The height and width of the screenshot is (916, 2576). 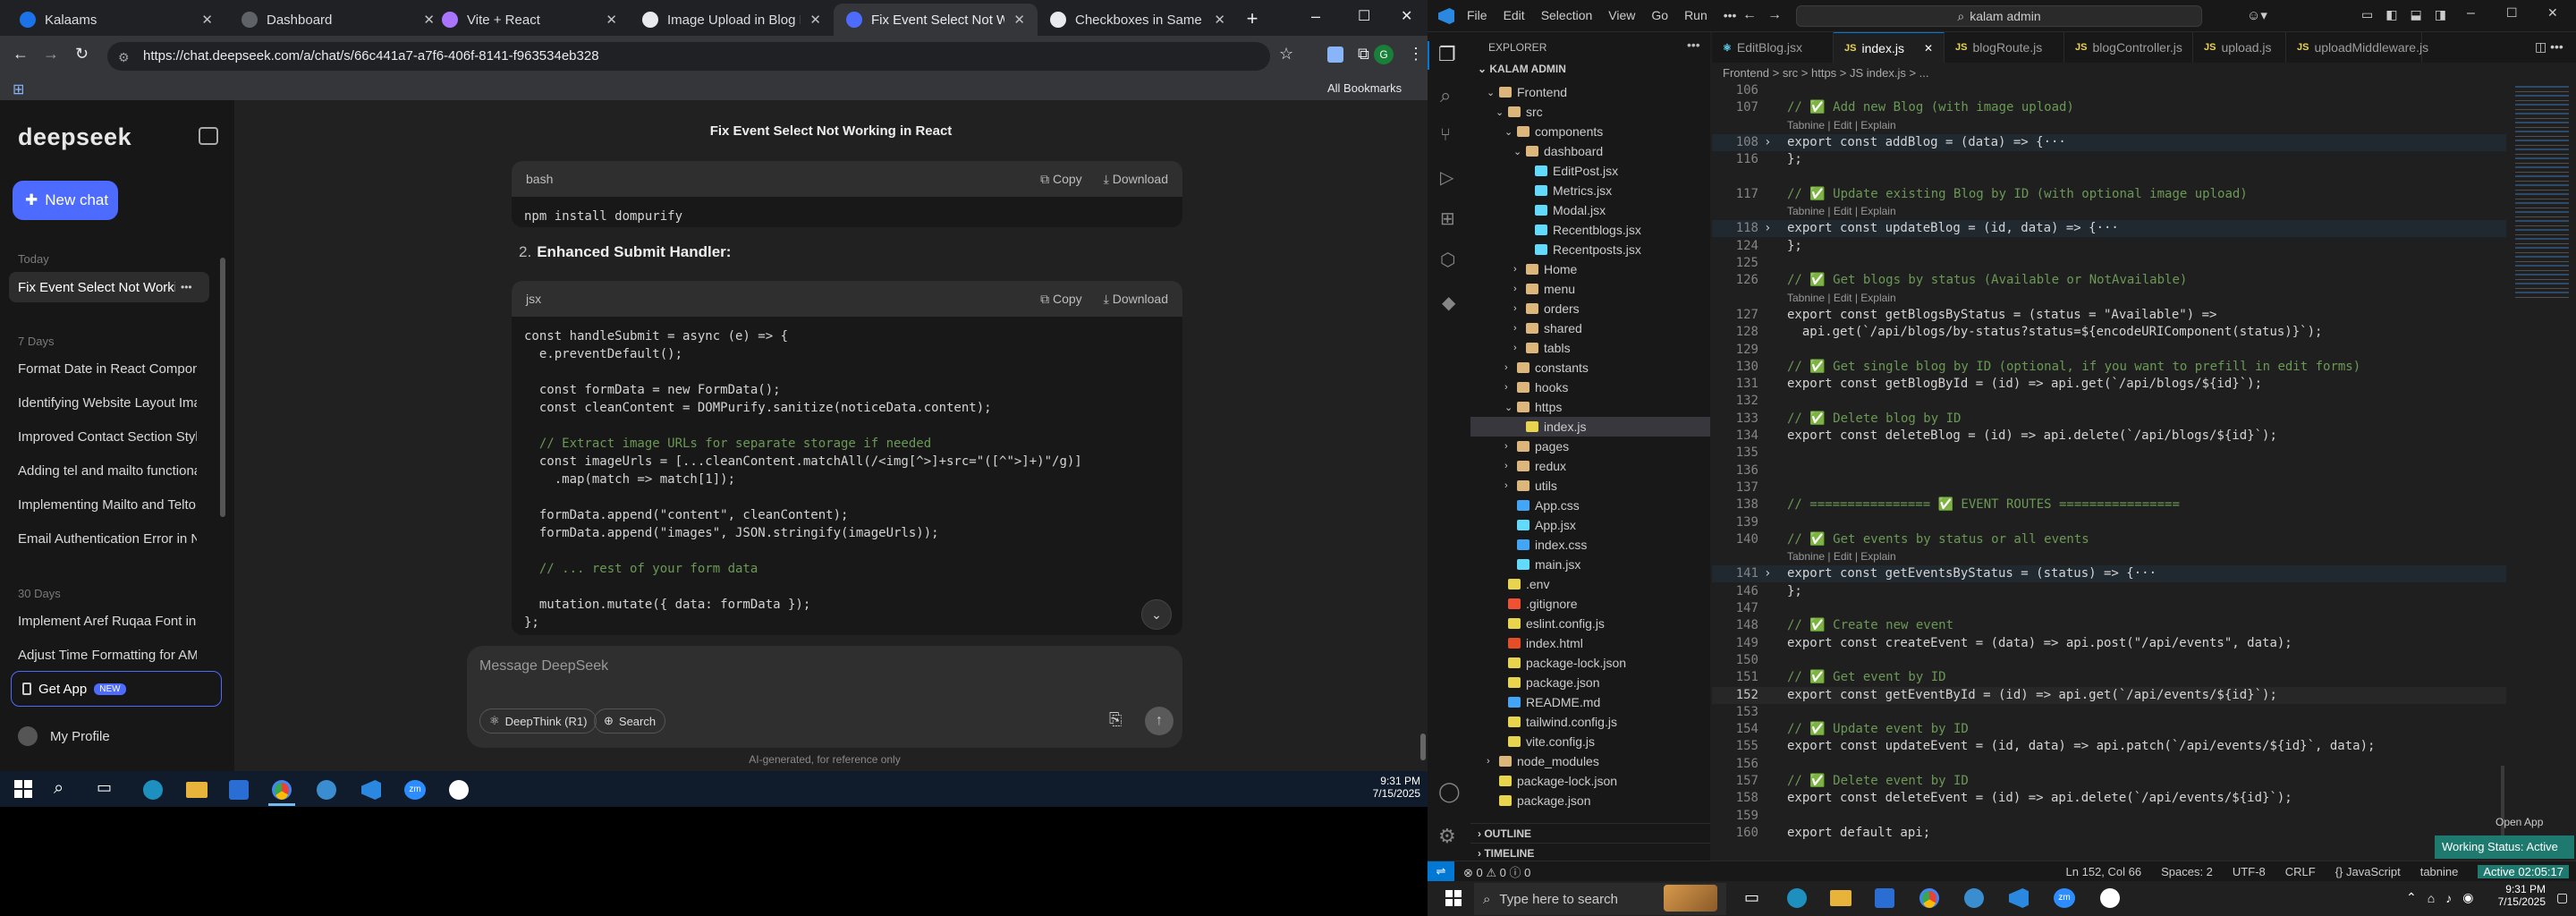 I want to click on code-line: 106, so click(x=2109, y=90).